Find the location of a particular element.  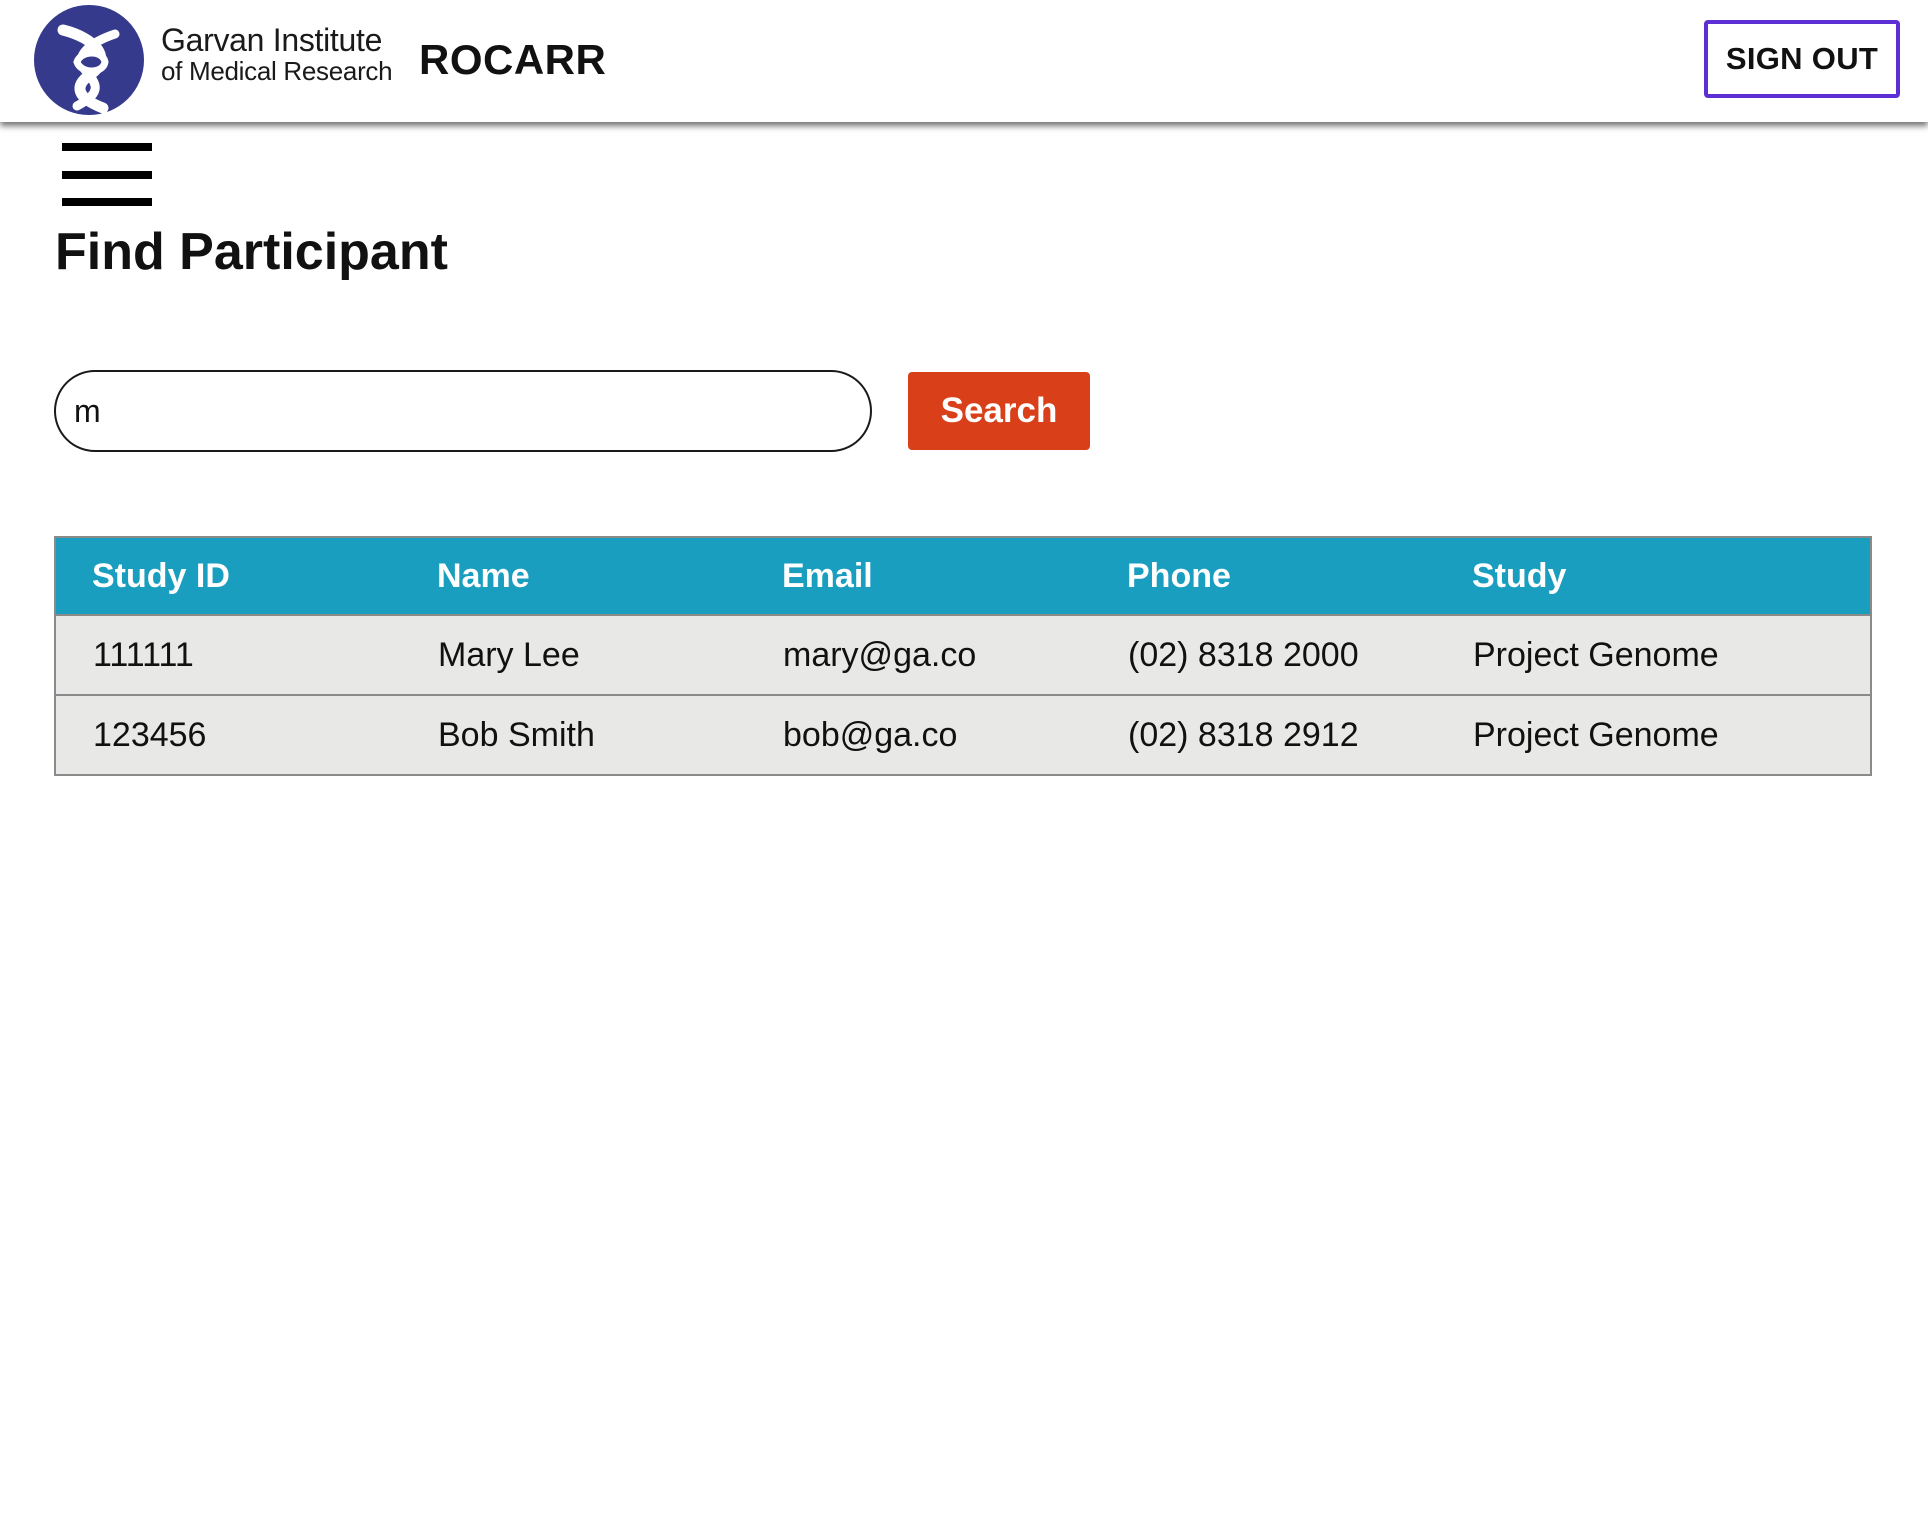

logo-line-2: of Medical Research is located at coordinates (277, 71).